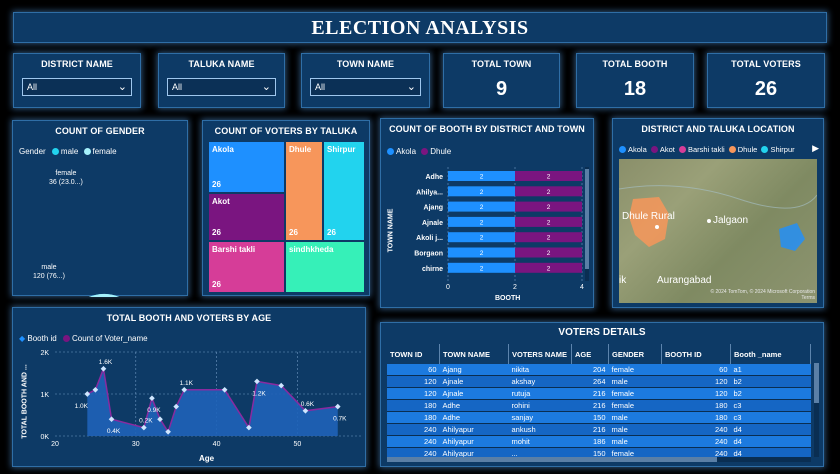 The image size is (840, 474). What do you see at coordinates (49, 267) in the screenshot?
I see `male-label: male` at bounding box center [49, 267].